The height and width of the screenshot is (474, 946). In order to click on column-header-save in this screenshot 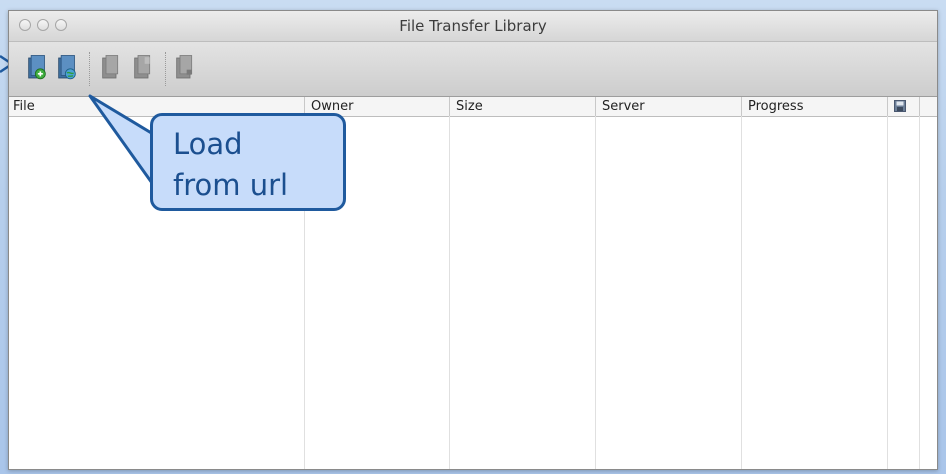, I will do `click(903, 106)`.